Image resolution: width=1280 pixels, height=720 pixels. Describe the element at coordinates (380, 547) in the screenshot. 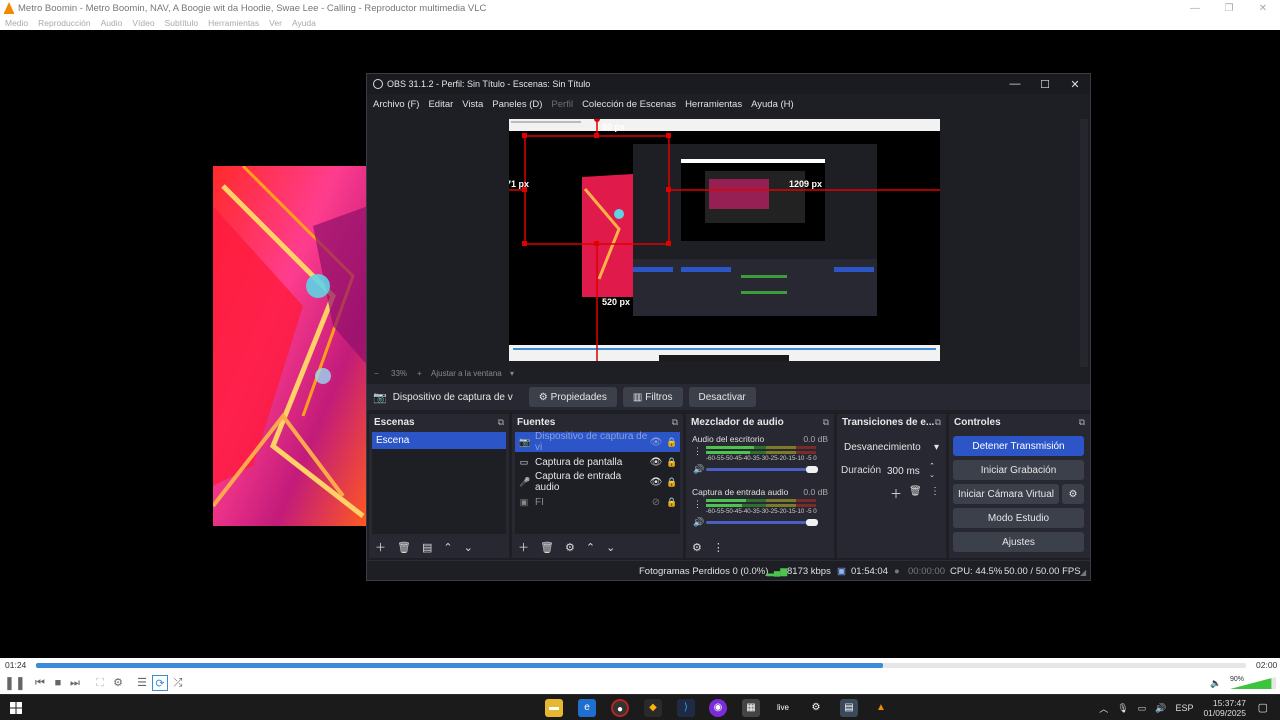

I see `add-scene-icon: ＋` at that location.